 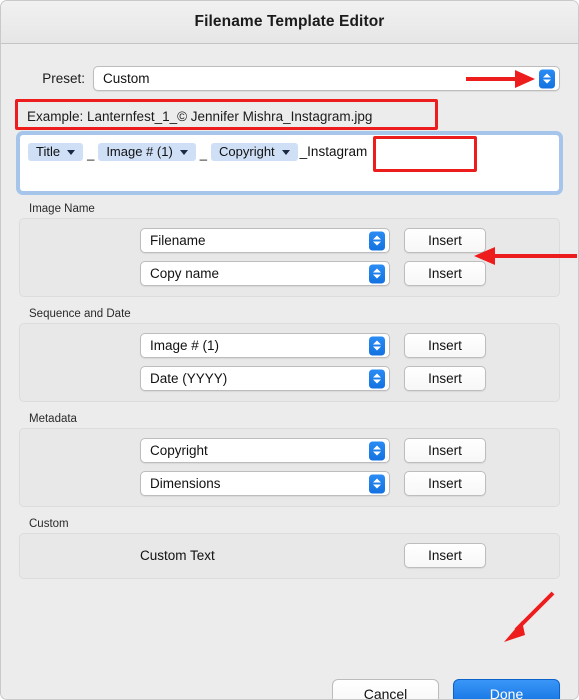 What do you see at coordinates (446, 689) in the screenshot?
I see `dialog-footer: Cancel Done` at bounding box center [446, 689].